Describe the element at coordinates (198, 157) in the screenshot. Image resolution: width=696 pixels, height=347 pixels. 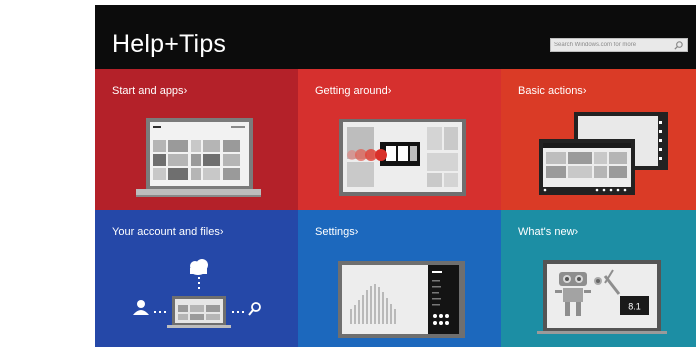
I see `laptop-start-screen-illustration` at that location.